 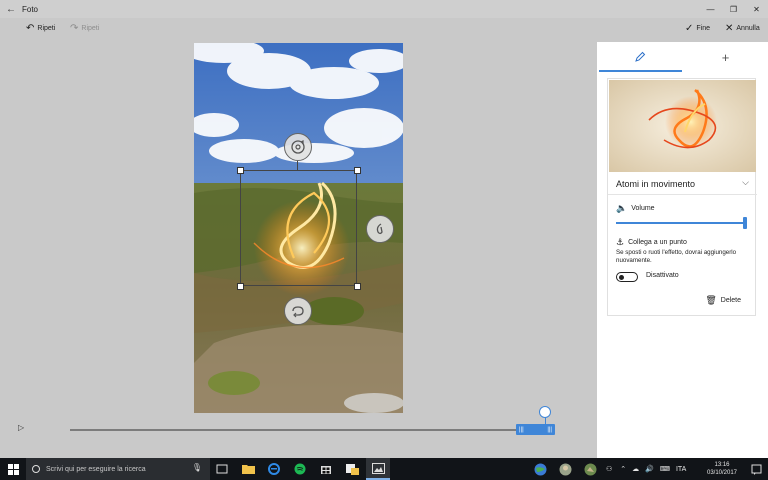 What do you see at coordinates (565, 469) in the screenshot?
I see `photo-app-icon` at bounding box center [565, 469].